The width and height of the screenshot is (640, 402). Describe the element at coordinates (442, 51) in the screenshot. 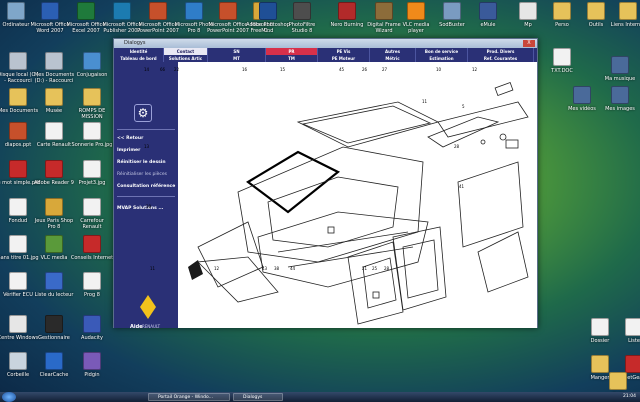

I see `menu-tab: Bon de service` at that location.